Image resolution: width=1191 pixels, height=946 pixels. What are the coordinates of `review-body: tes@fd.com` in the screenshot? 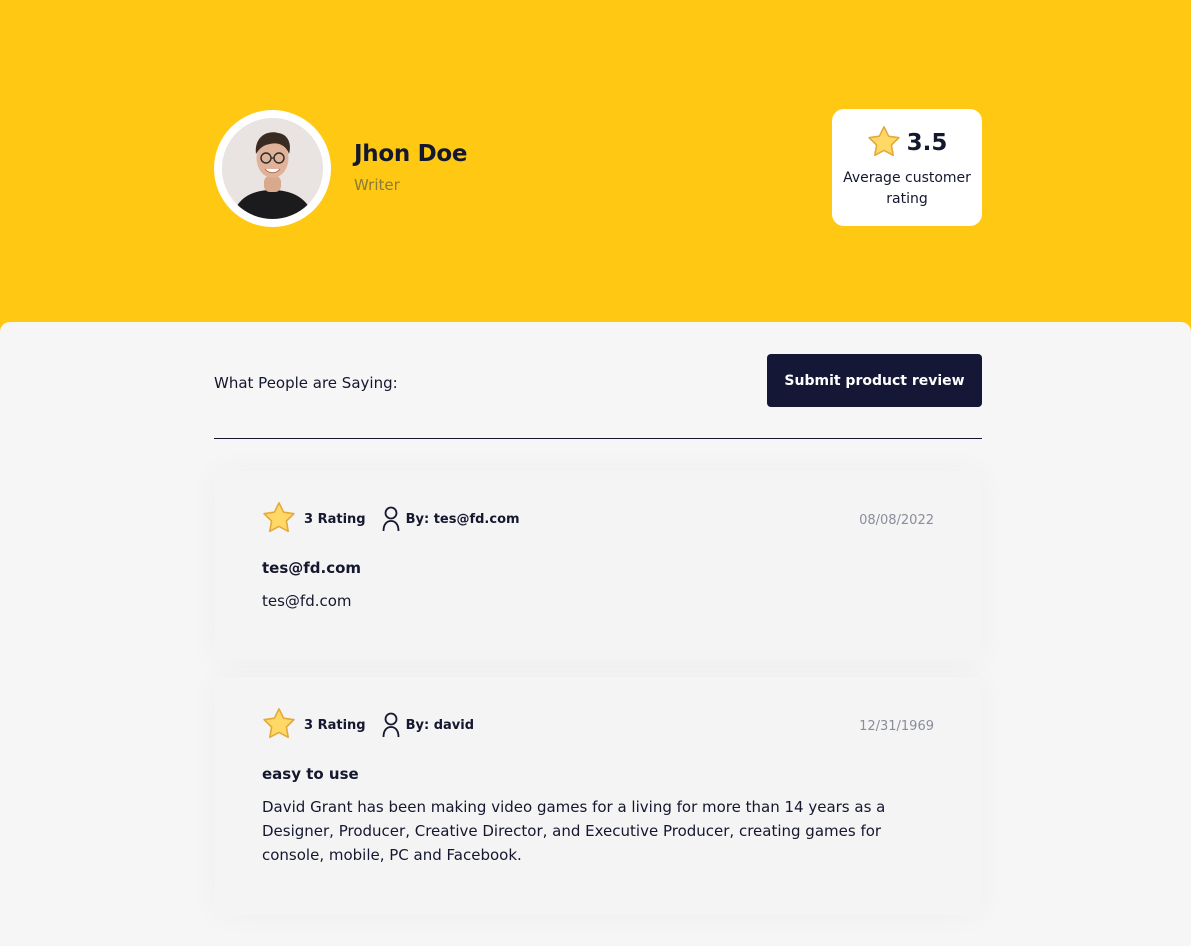 It's located at (307, 601).